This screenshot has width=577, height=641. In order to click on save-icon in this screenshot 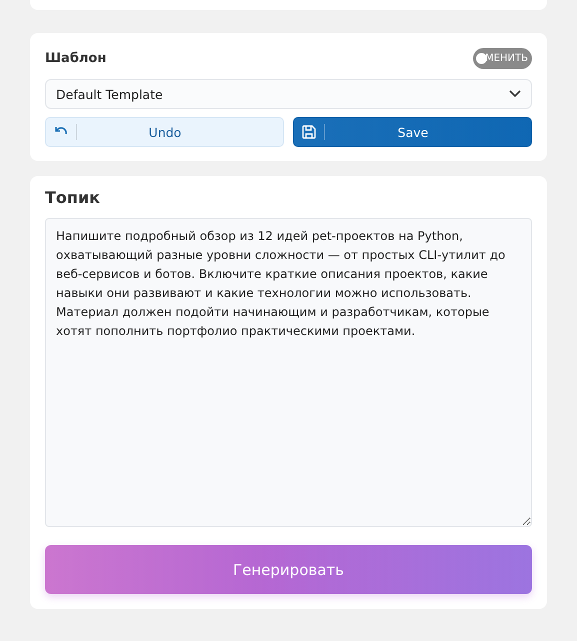, I will do `click(309, 132)`.